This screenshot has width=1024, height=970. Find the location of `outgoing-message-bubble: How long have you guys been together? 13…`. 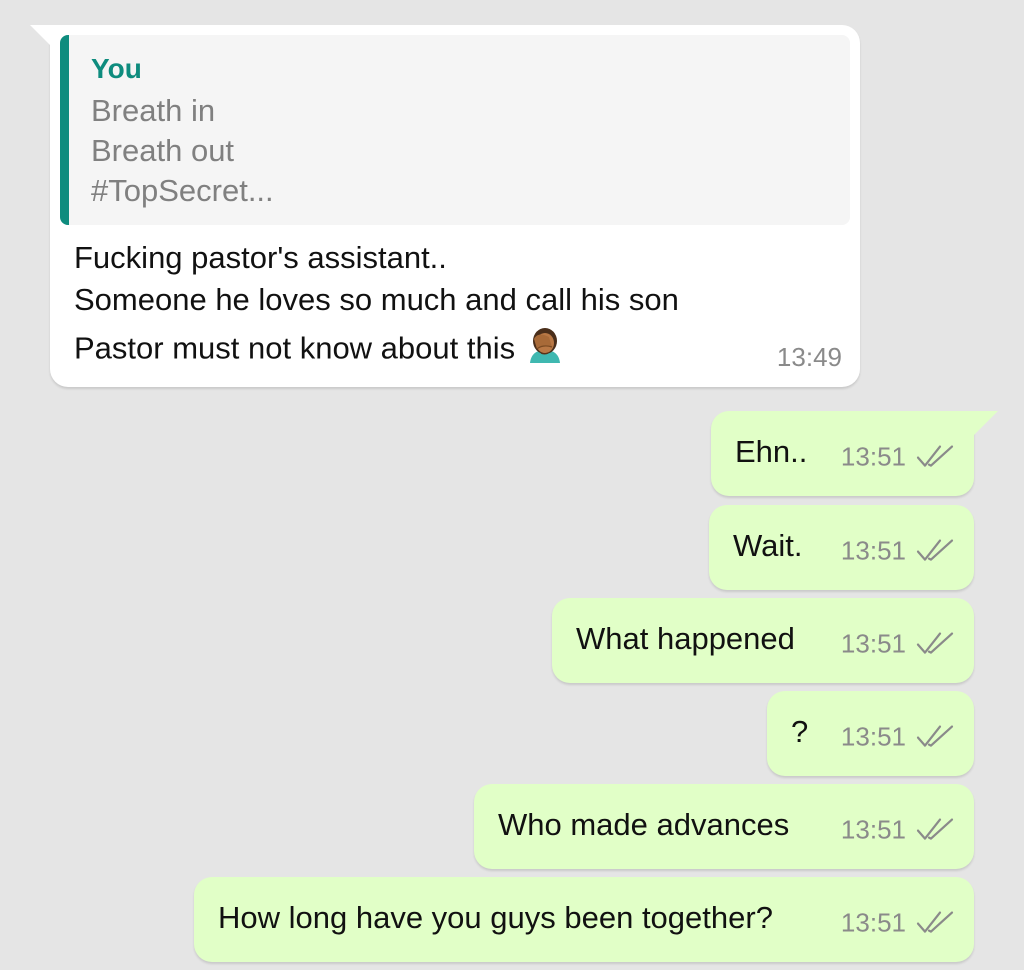

outgoing-message-bubble: How long have you guys been together? 13… is located at coordinates (584, 919).